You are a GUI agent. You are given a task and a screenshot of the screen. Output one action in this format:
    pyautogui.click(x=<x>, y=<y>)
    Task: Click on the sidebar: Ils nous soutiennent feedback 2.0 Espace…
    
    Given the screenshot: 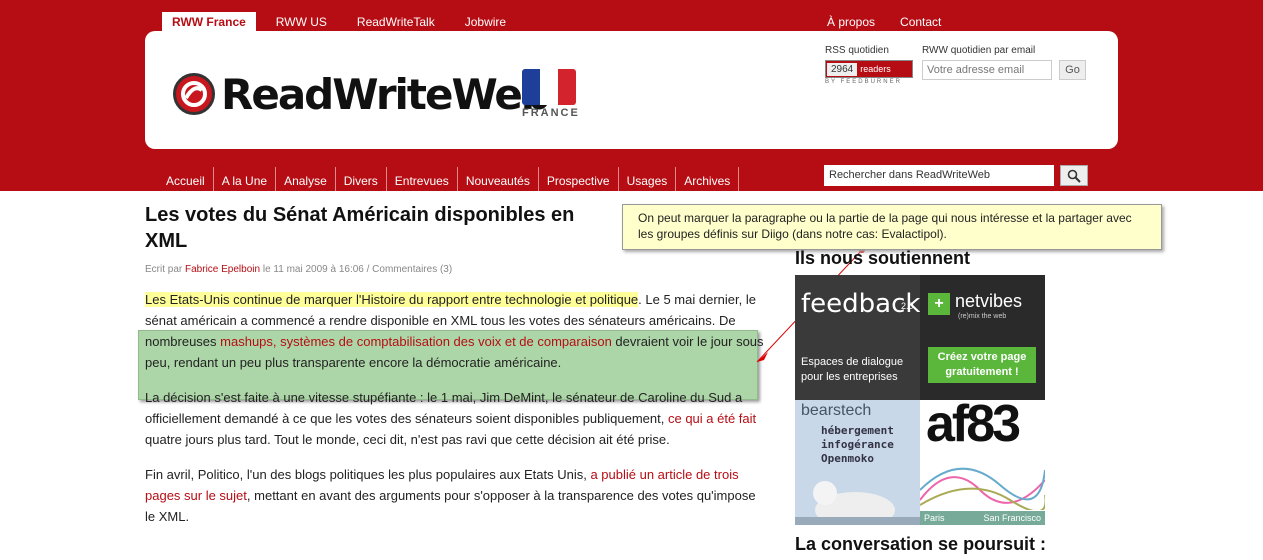 What is the action you would take?
    pyautogui.click(x=925, y=386)
    